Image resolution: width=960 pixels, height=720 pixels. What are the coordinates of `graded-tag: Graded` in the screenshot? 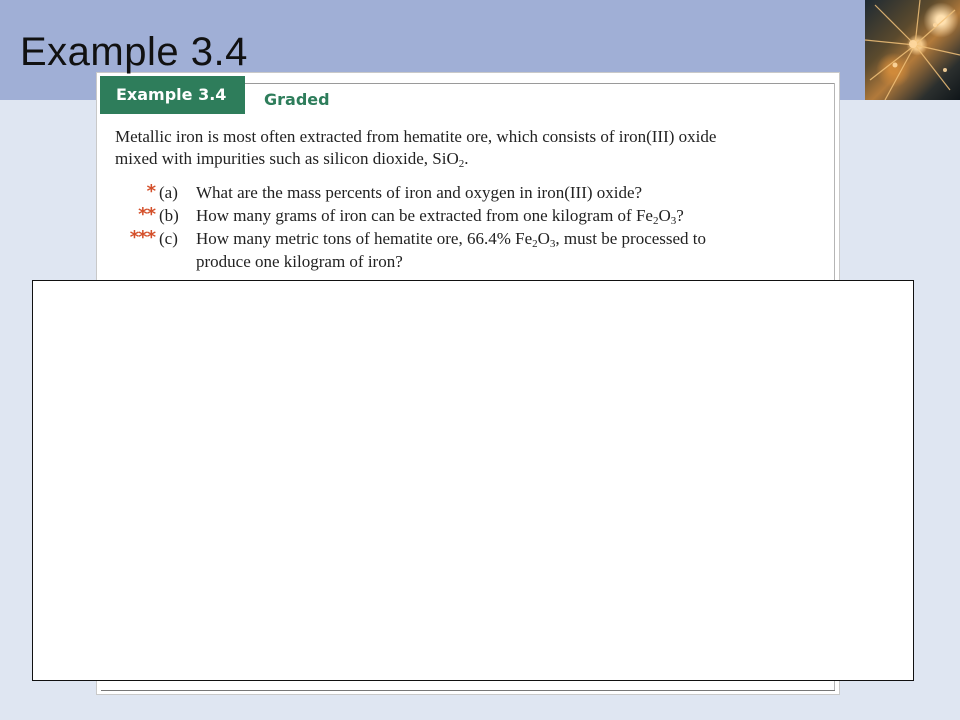 It's located at (297, 99).